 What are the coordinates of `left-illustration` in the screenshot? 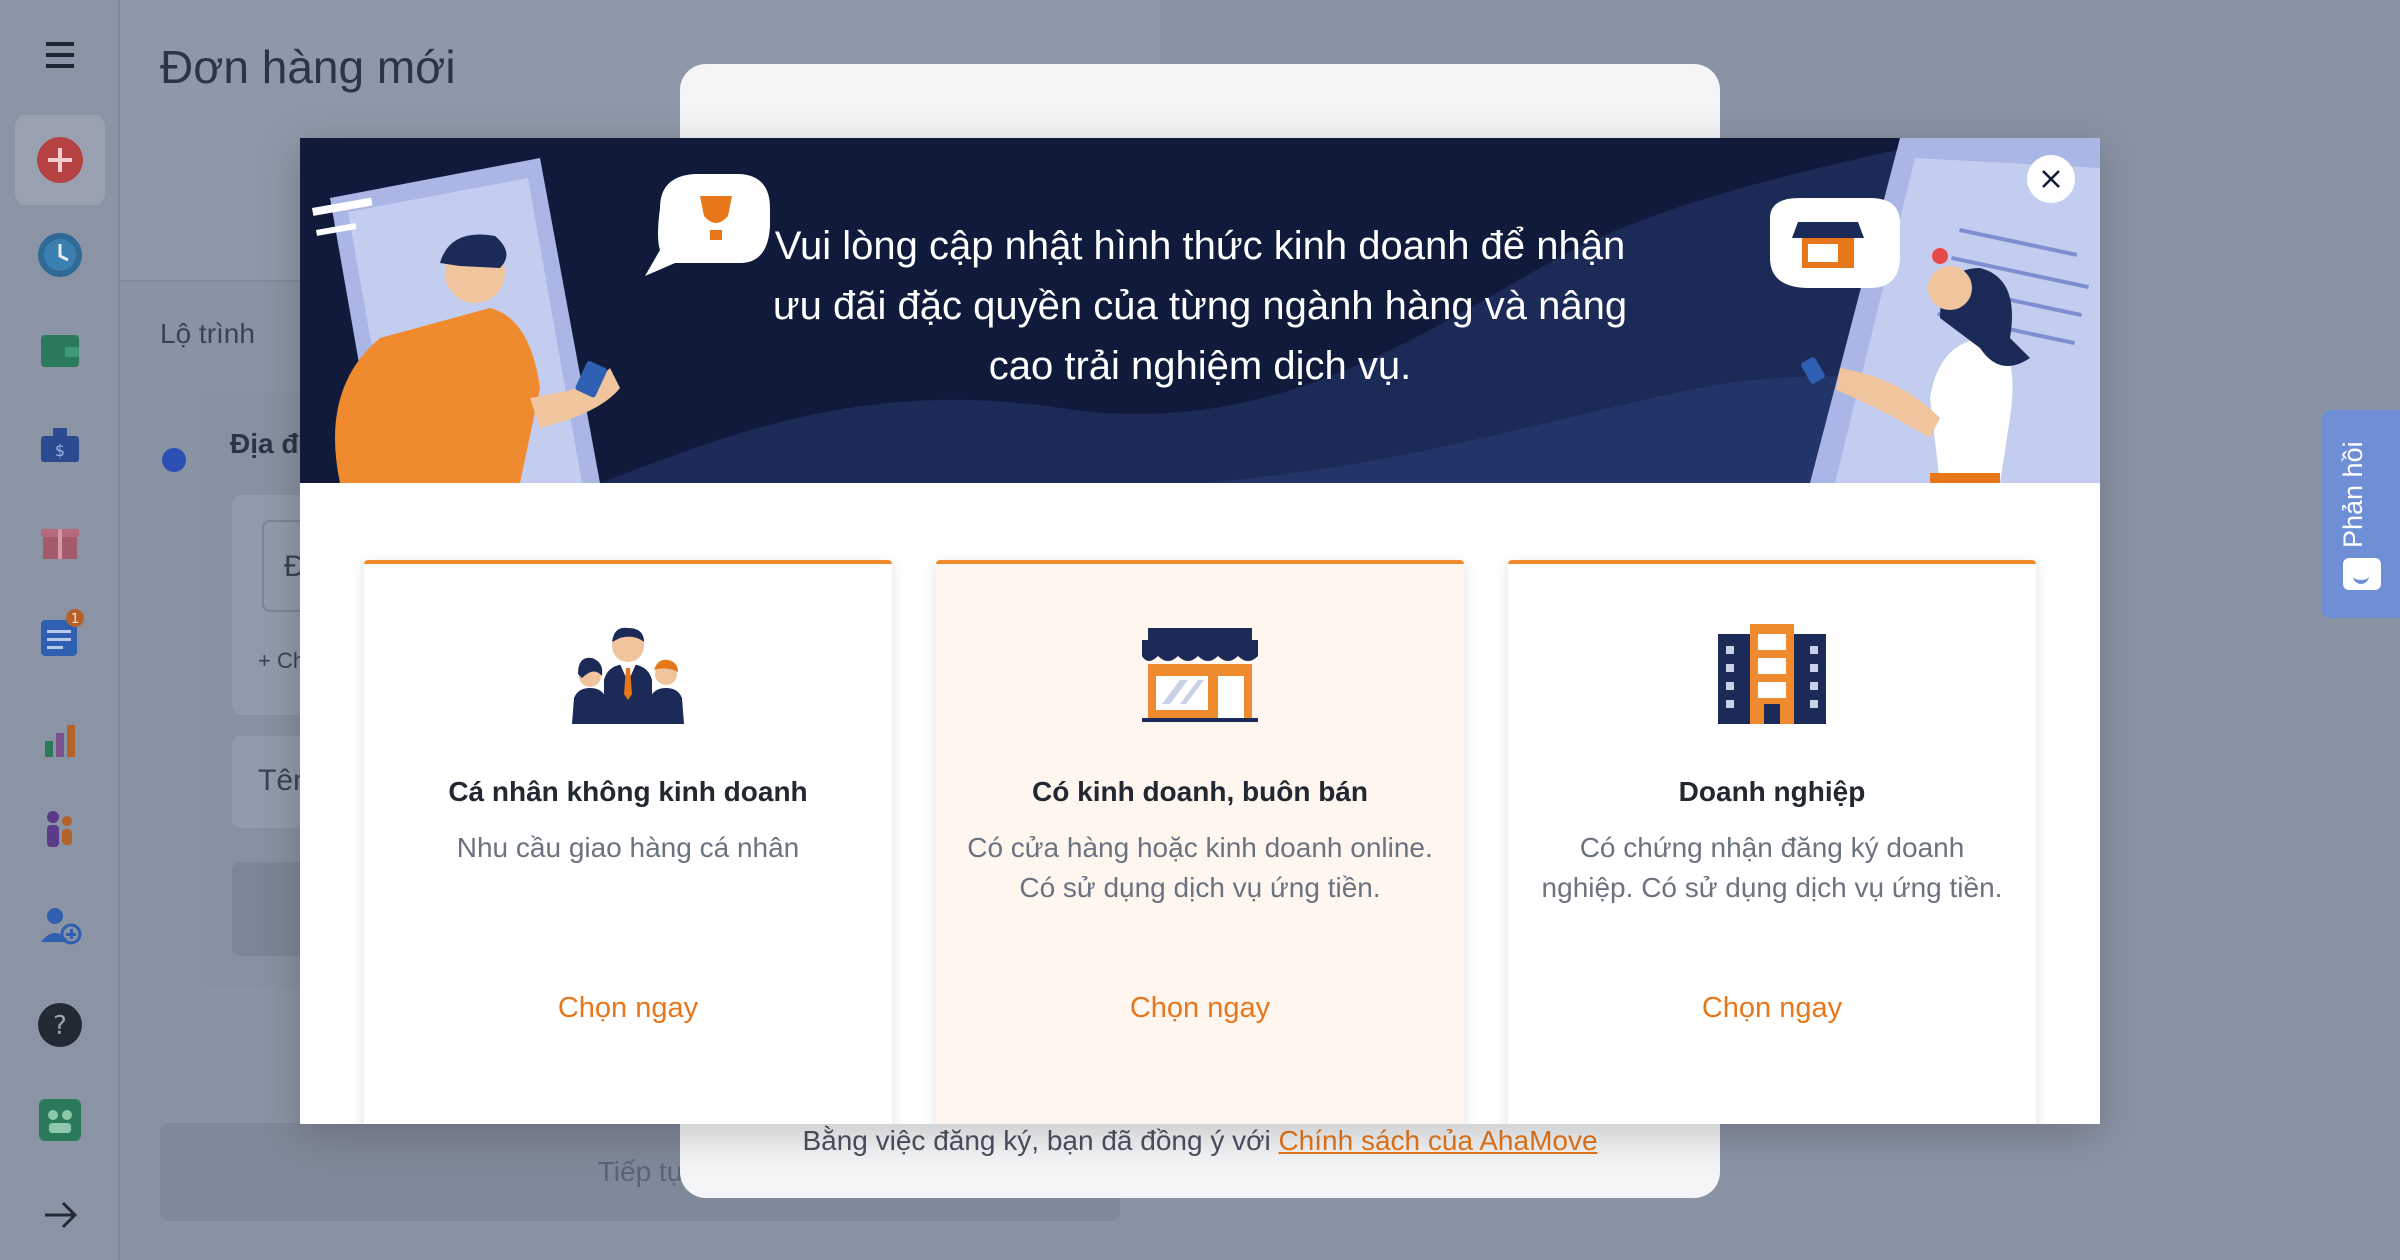 It's located at (540, 320).